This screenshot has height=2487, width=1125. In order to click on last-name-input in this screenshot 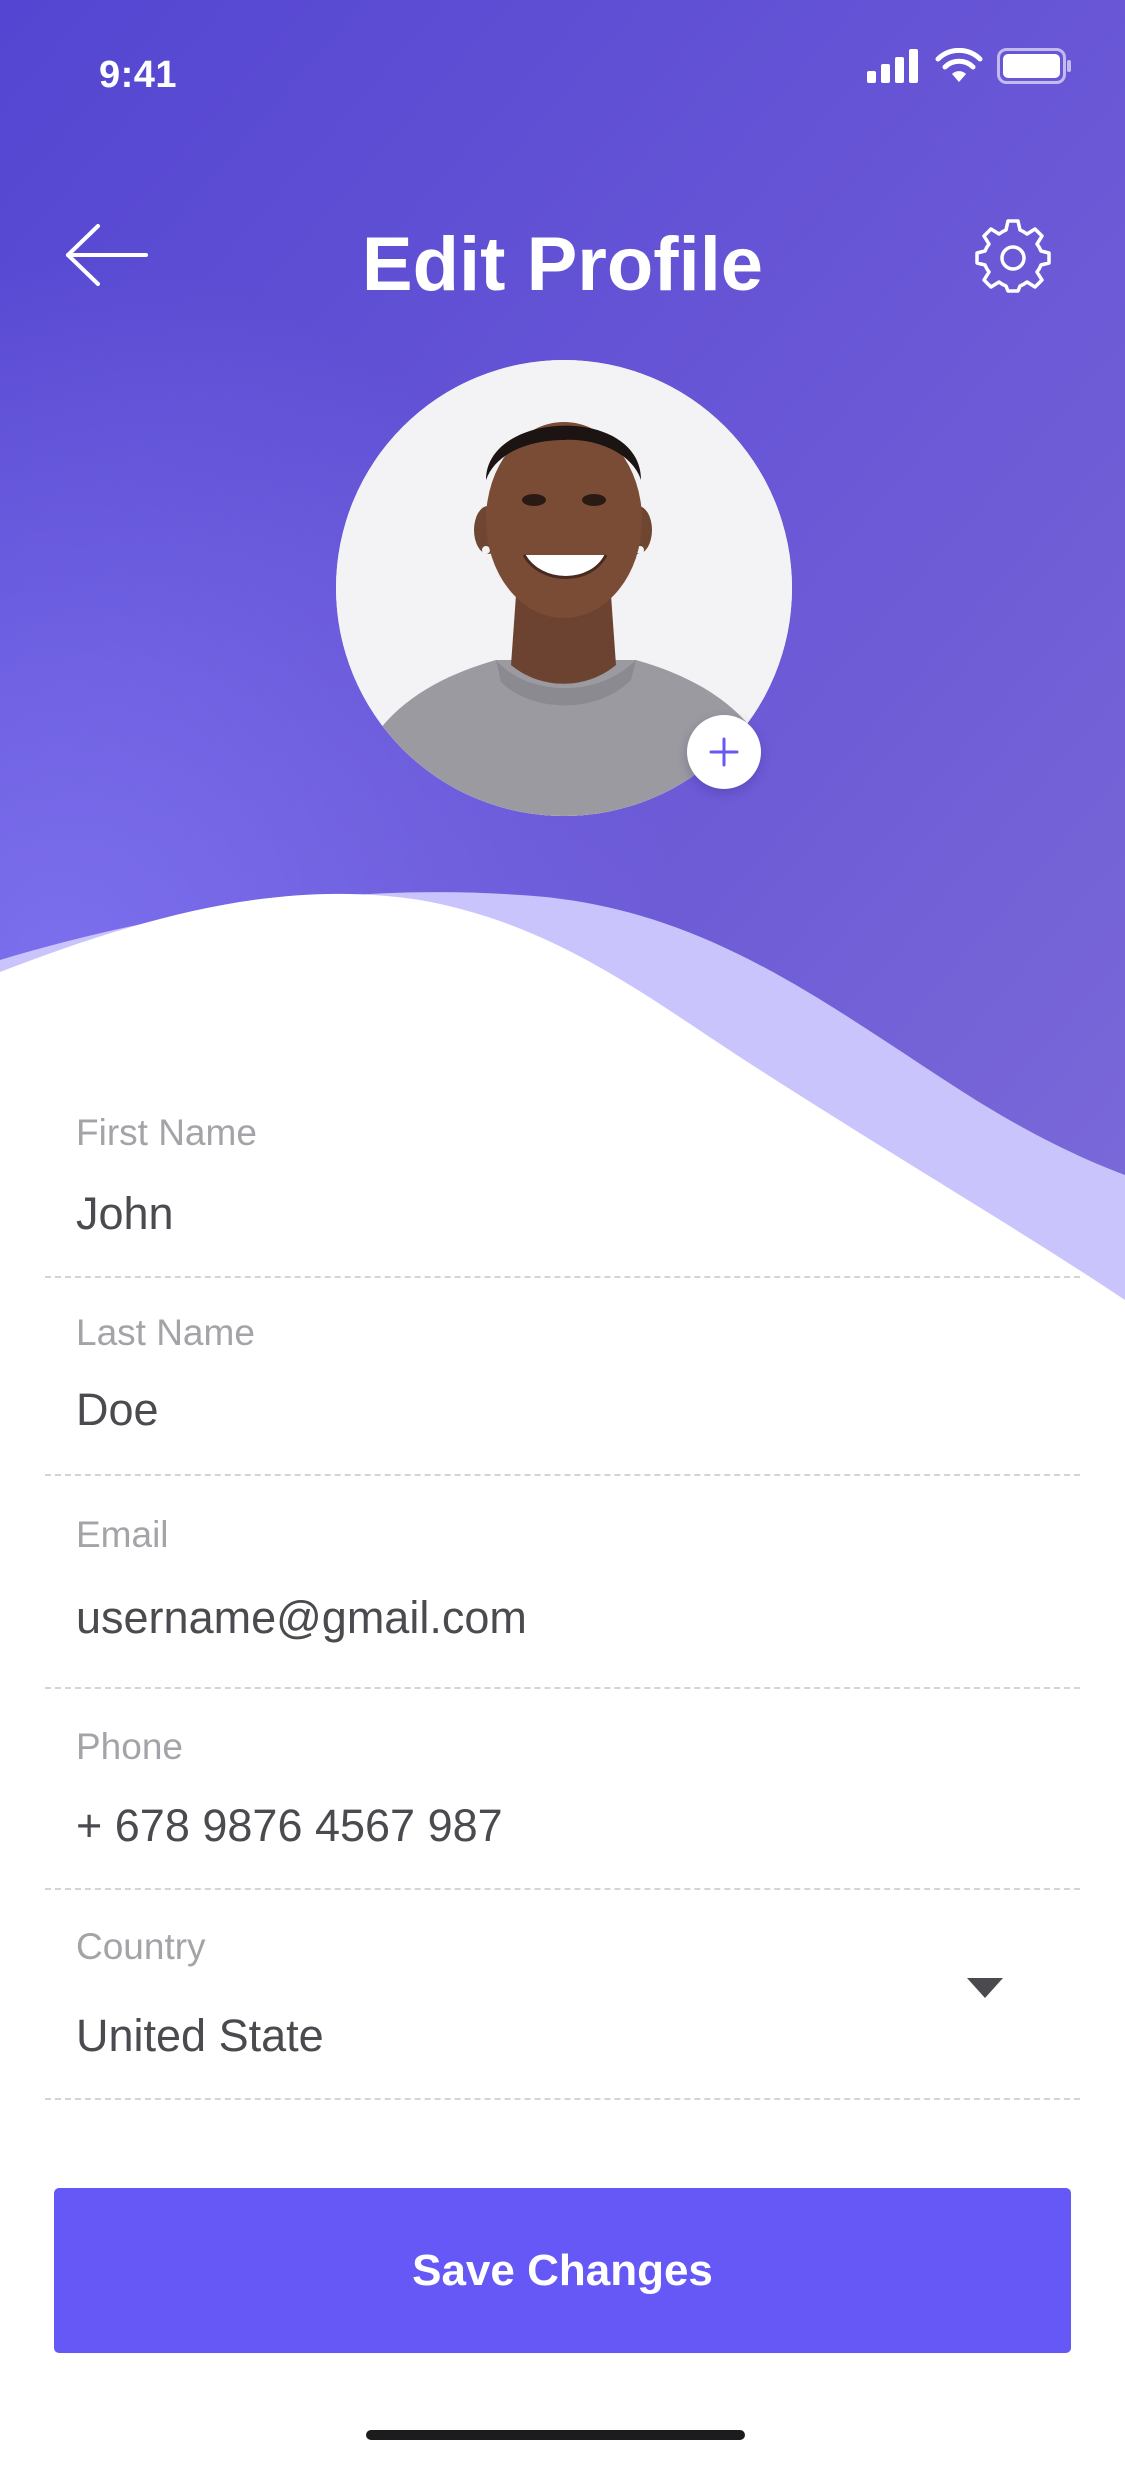, I will do `click(526, 1410)`.